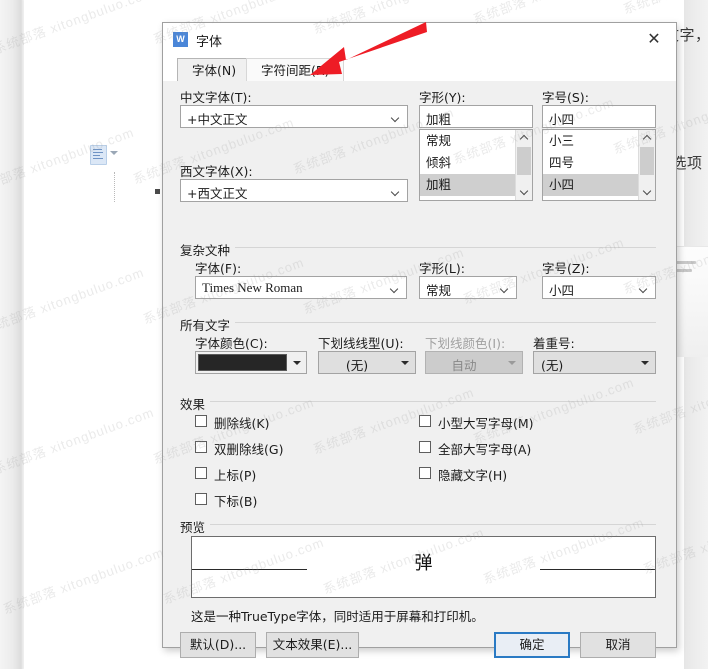  I want to click on complex-font-combobox: Times New Roman, so click(301, 287).